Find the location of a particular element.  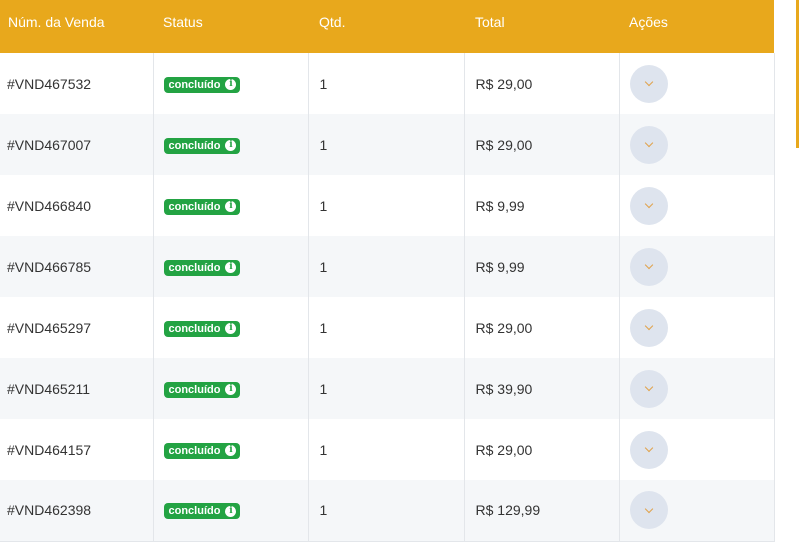

table-row: #VND466840 concluído i 1 R$ 9,99 is located at coordinates (387, 205).